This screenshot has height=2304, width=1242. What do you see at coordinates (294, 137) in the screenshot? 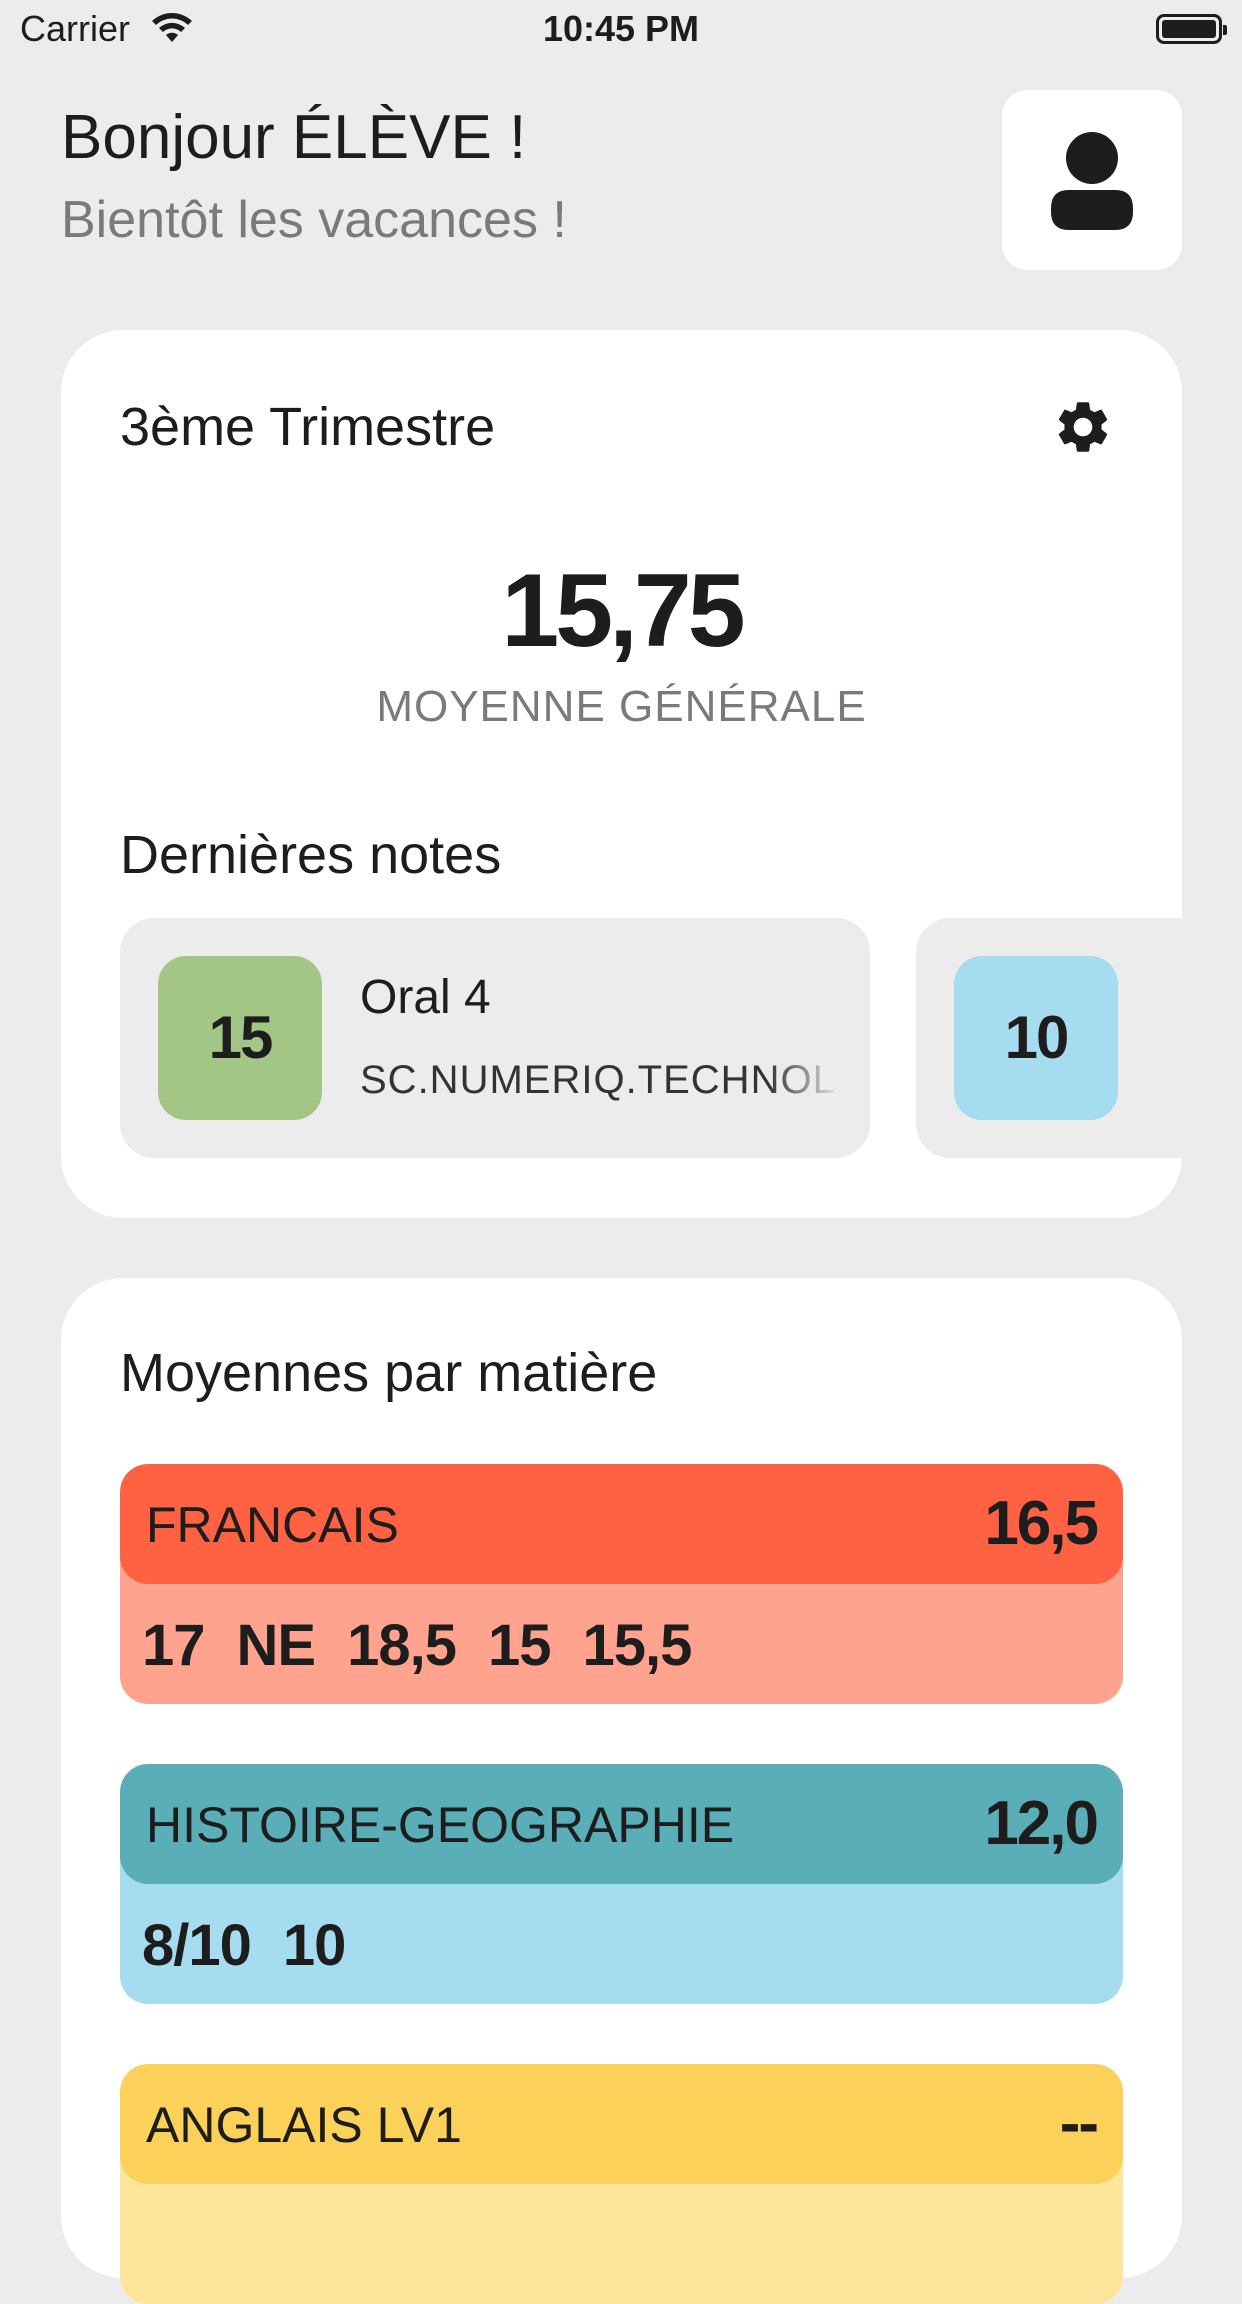
I see `greeting-title: Bonjour ÉLÈVE !` at bounding box center [294, 137].